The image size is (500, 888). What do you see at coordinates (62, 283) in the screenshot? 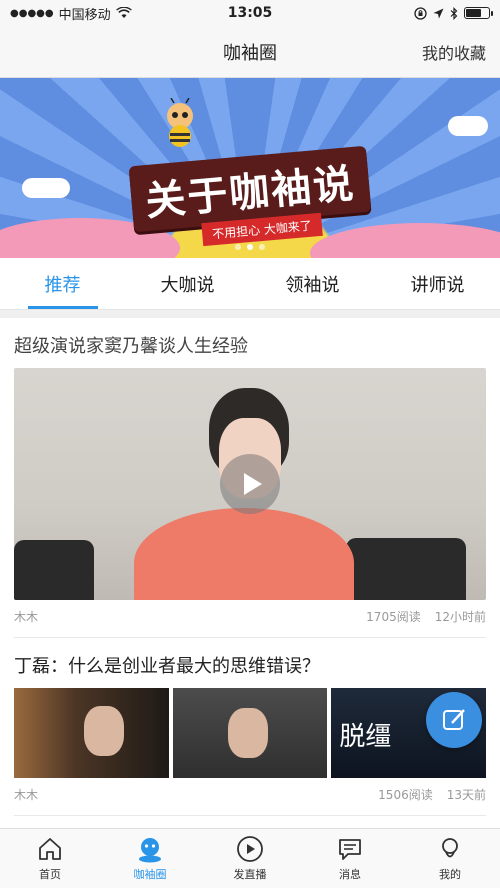
I see `tab-recommend: 推荐` at bounding box center [62, 283].